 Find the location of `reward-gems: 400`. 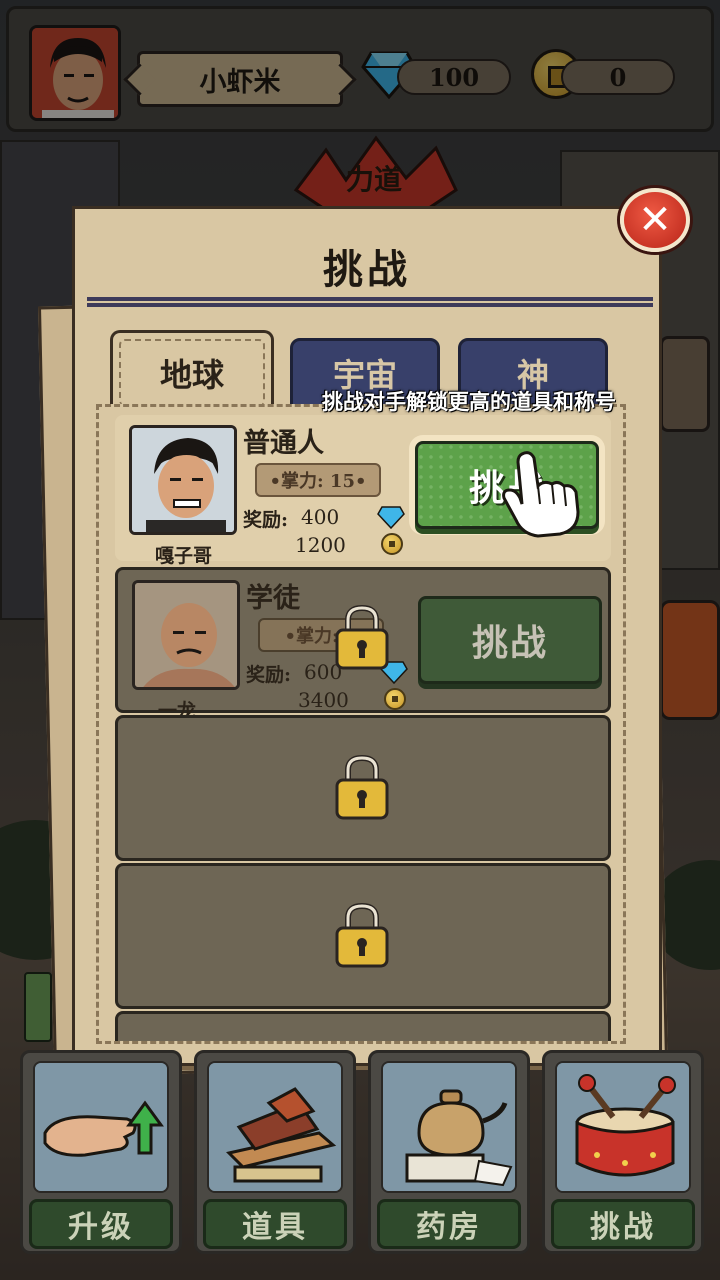

reward-gems: 400 is located at coordinates (320, 517).